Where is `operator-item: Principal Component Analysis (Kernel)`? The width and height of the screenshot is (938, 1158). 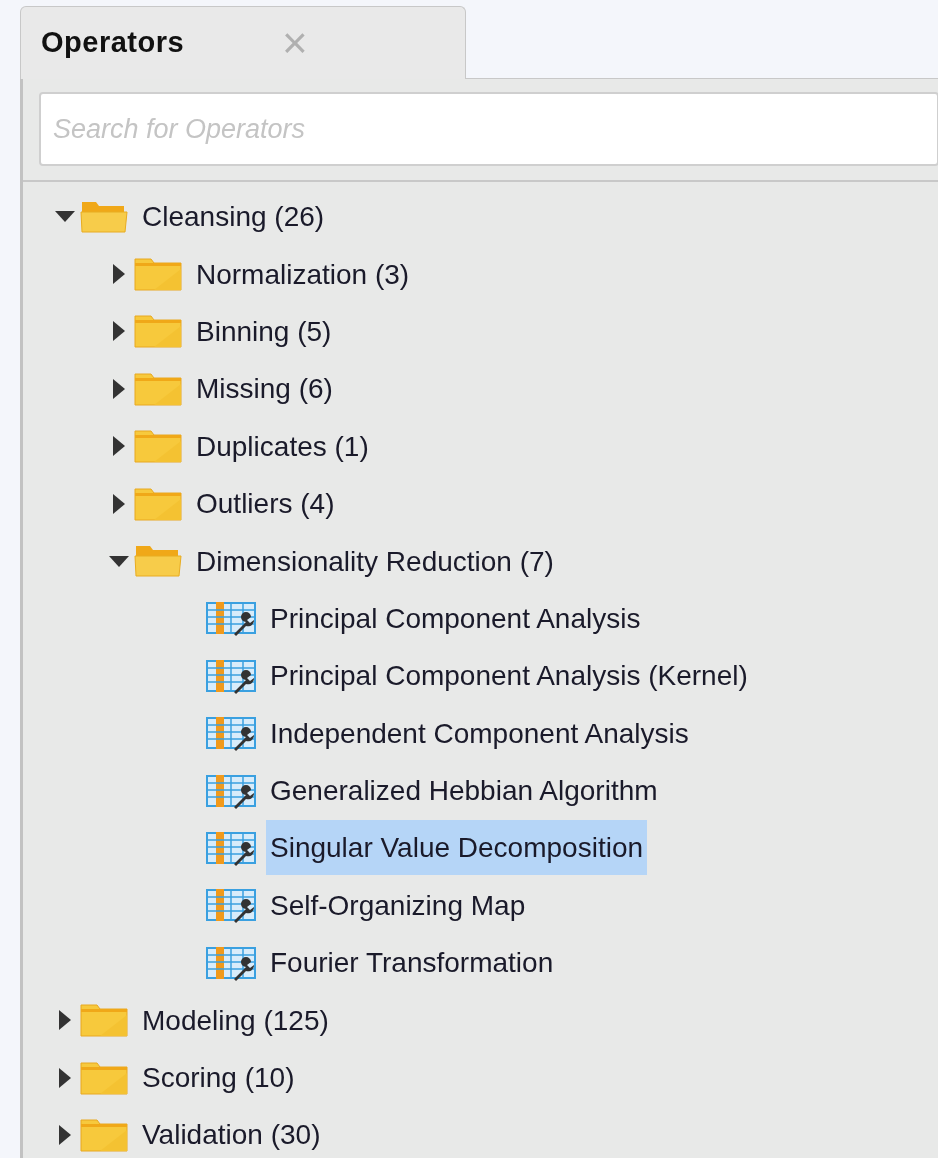
operator-item: Principal Component Analysis (Kernel) is located at coordinates (509, 676).